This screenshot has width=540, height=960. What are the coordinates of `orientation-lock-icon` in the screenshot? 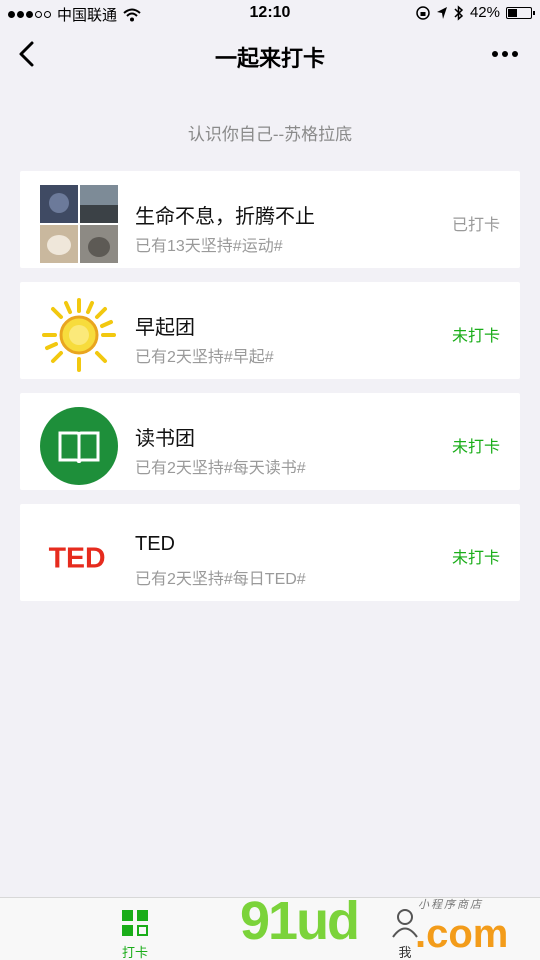 It's located at (423, 12).